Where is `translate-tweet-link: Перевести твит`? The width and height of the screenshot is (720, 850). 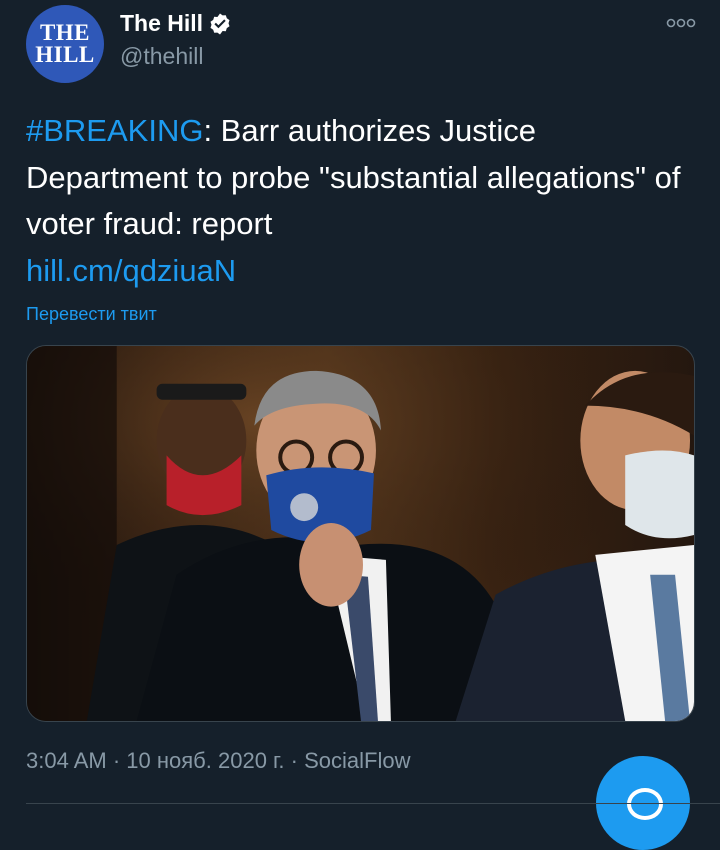
translate-tweet-link: Перевести твит is located at coordinates (91, 314).